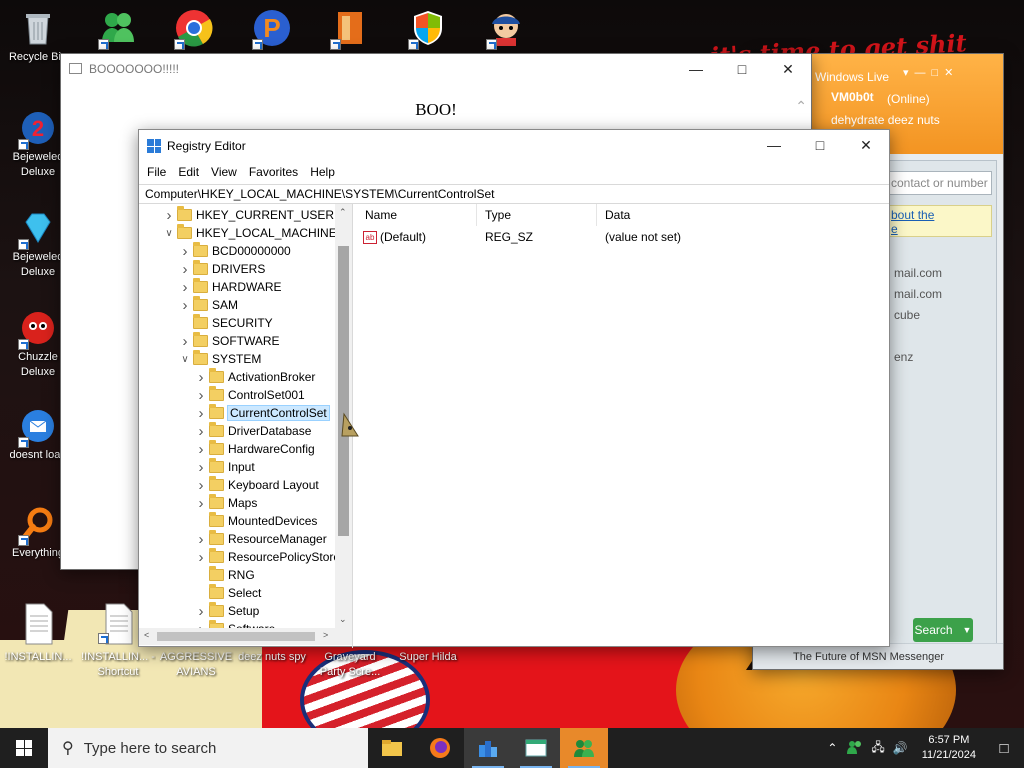 This screenshot has height=768, width=1024. What do you see at coordinates (939, 183) in the screenshot?
I see `msn-search-input: contact or number` at bounding box center [939, 183].